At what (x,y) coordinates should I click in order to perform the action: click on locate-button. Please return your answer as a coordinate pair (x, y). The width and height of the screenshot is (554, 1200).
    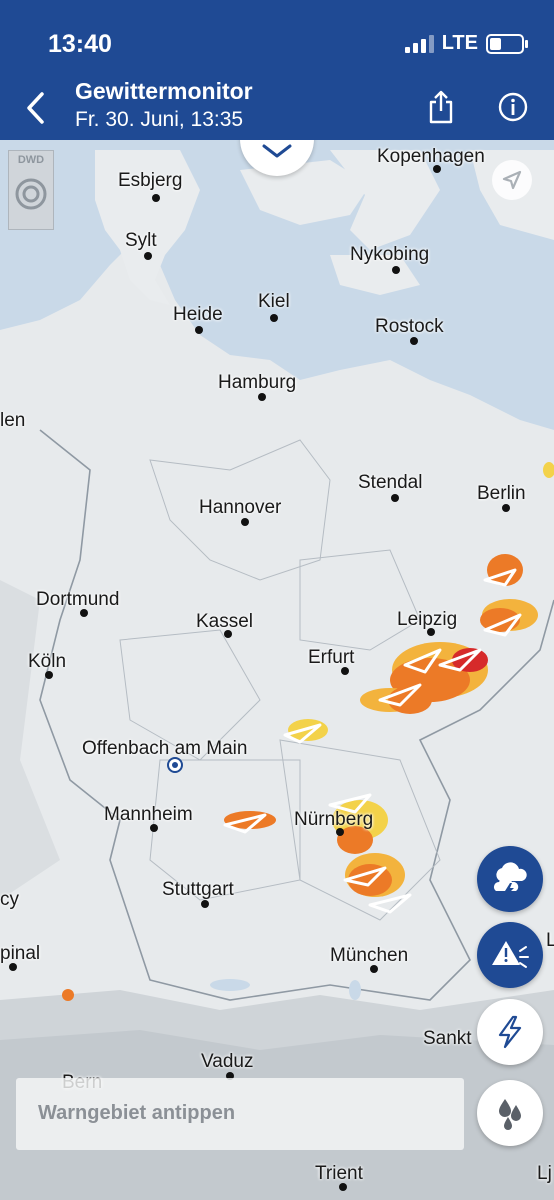
    Looking at the image, I should click on (512, 180).